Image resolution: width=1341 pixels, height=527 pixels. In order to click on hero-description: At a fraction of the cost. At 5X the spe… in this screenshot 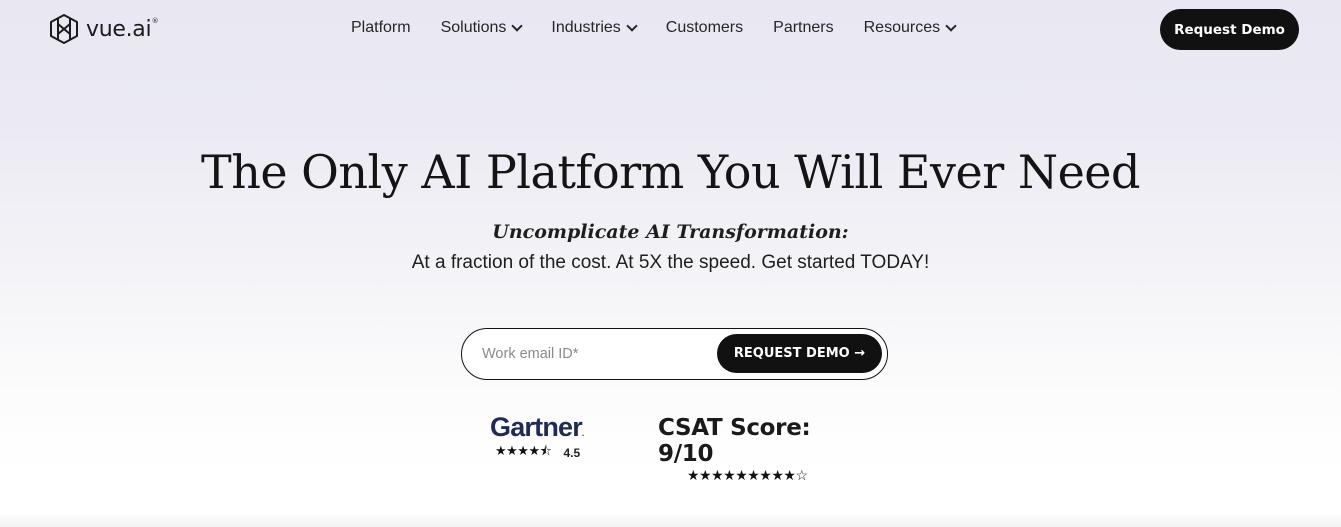, I will do `click(670, 262)`.